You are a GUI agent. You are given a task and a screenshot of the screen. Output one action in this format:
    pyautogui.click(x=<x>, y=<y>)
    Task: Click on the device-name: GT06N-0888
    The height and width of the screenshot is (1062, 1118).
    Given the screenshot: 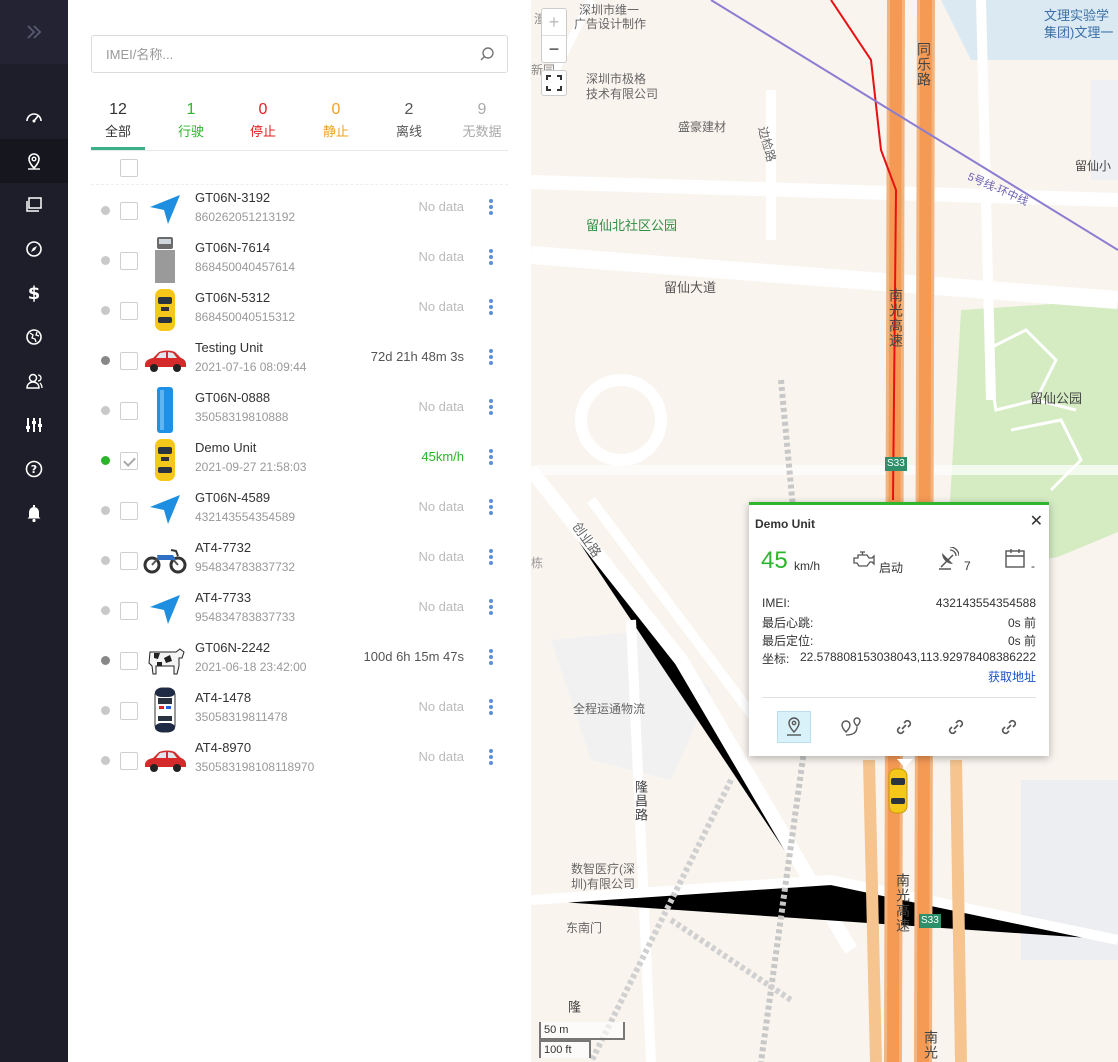 What is the action you would take?
    pyautogui.click(x=233, y=397)
    